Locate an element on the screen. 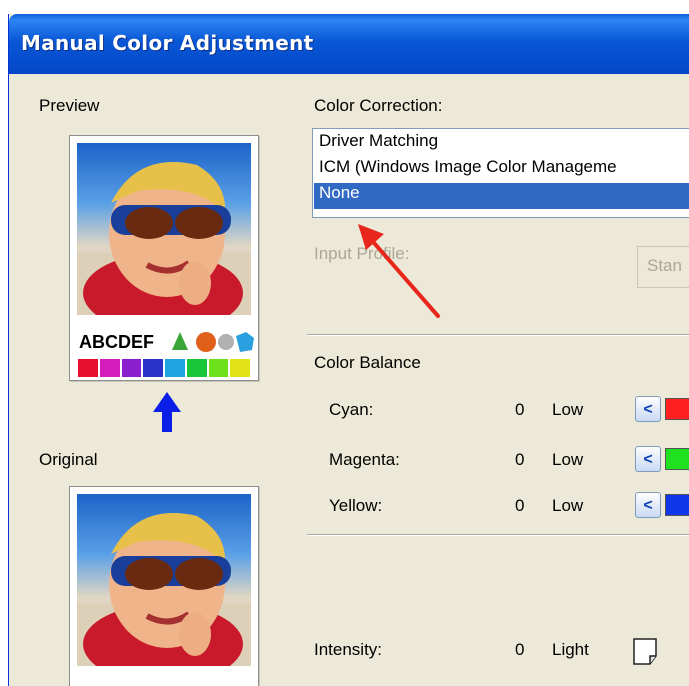 This screenshot has height=686, width=689. dialog-title: Manual Color Adjustment is located at coordinates (167, 43).